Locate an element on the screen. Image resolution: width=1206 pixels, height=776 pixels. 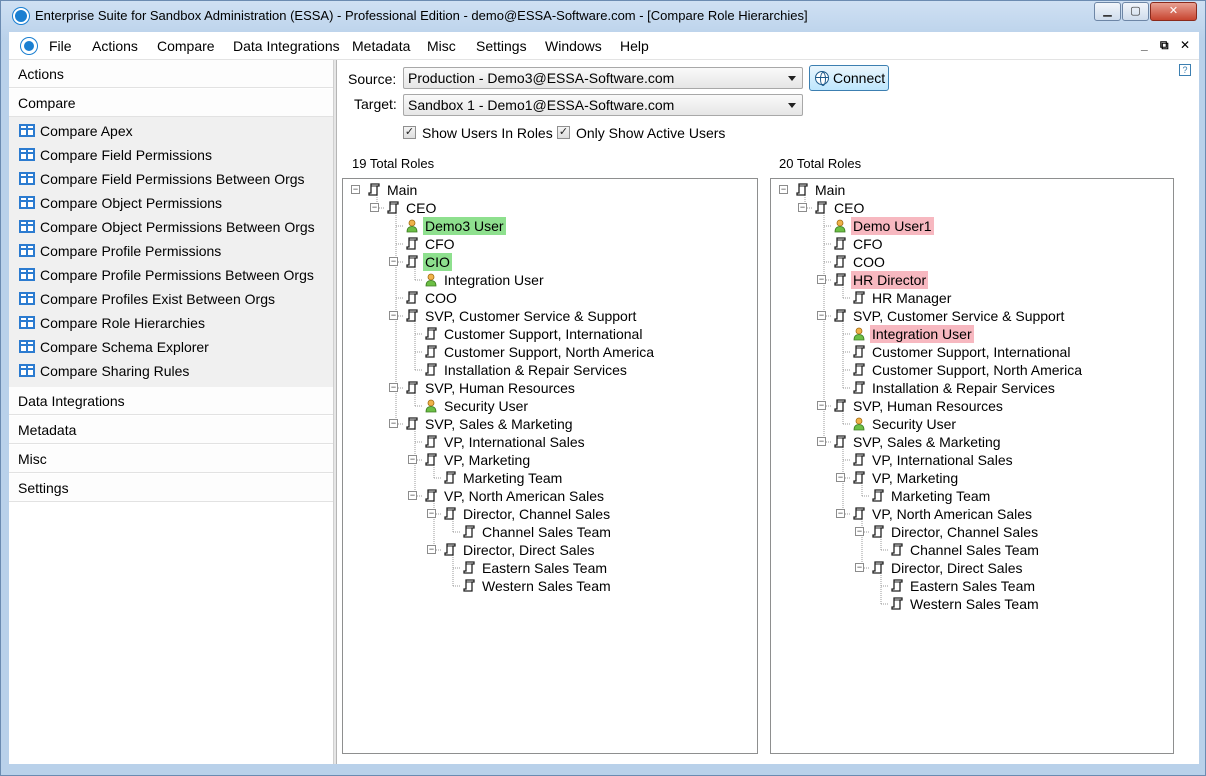
menu-compare: Compare is located at coordinates (186, 46).